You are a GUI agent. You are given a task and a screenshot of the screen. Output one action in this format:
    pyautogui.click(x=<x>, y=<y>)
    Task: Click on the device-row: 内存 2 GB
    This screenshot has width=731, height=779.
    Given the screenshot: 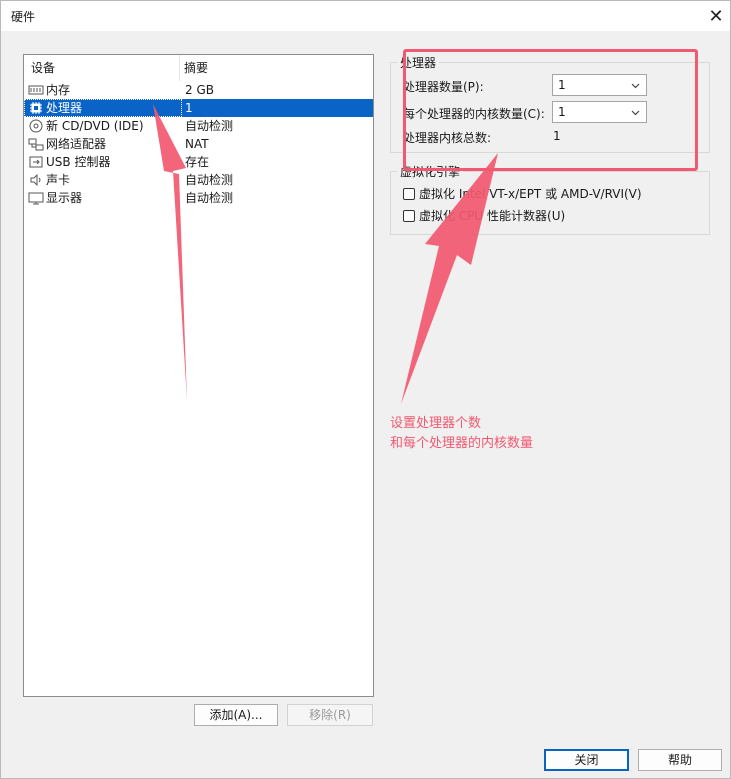 What is the action you would take?
    pyautogui.click(x=198, y=90)
    